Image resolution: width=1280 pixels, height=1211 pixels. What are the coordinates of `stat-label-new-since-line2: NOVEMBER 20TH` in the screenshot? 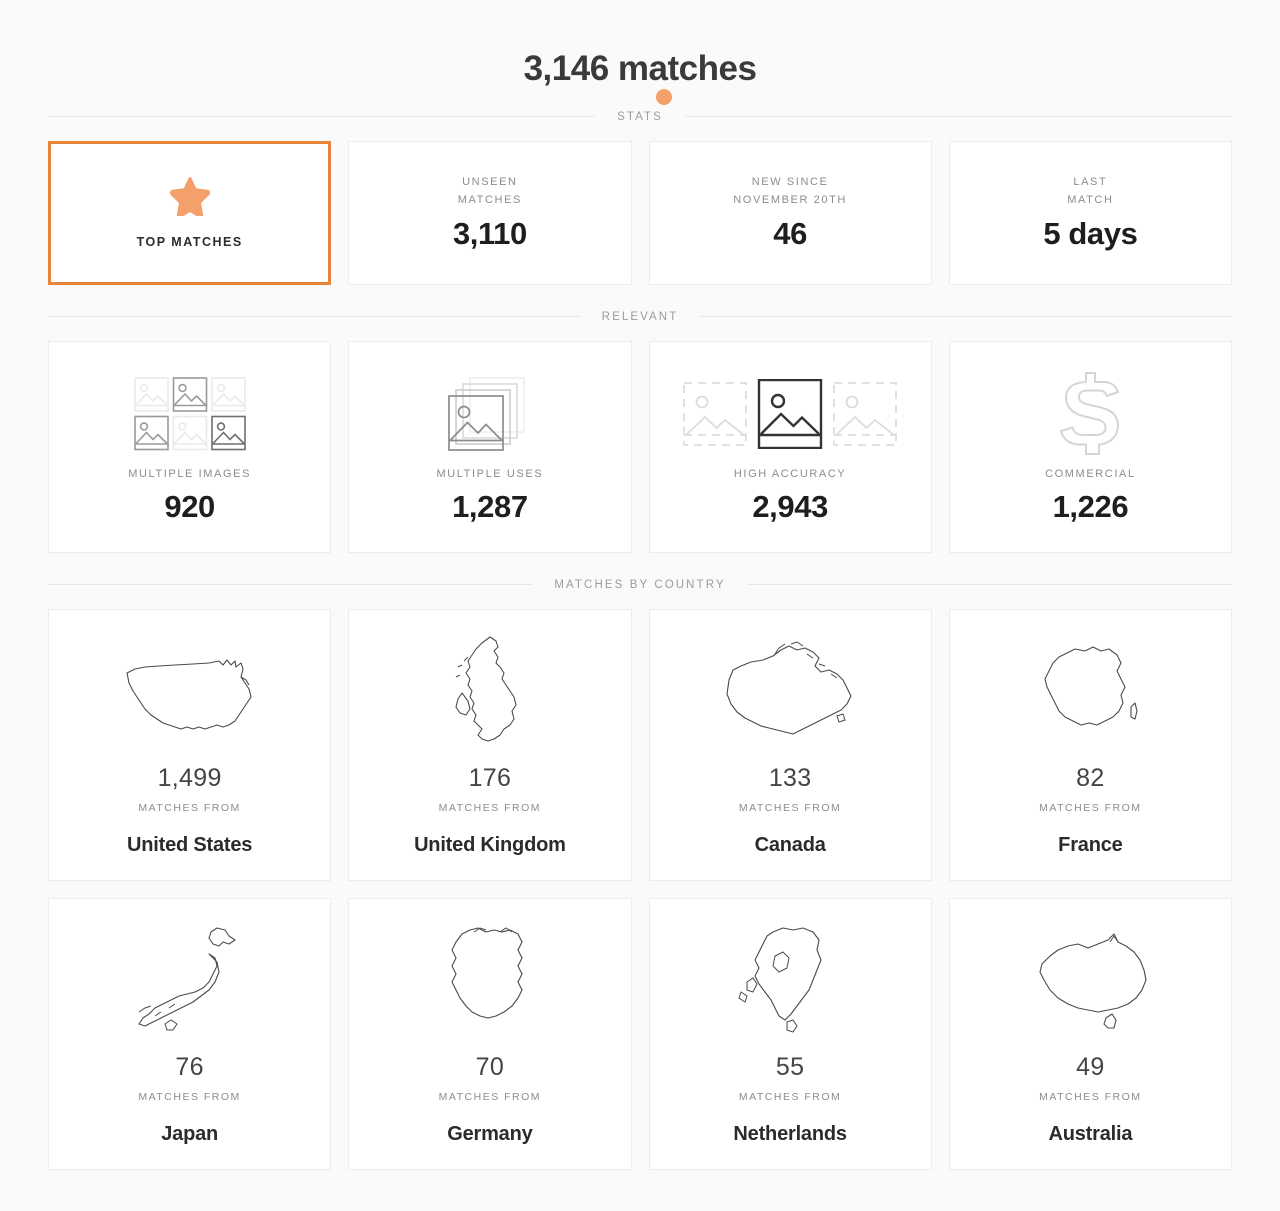 It's located at (790, 200).